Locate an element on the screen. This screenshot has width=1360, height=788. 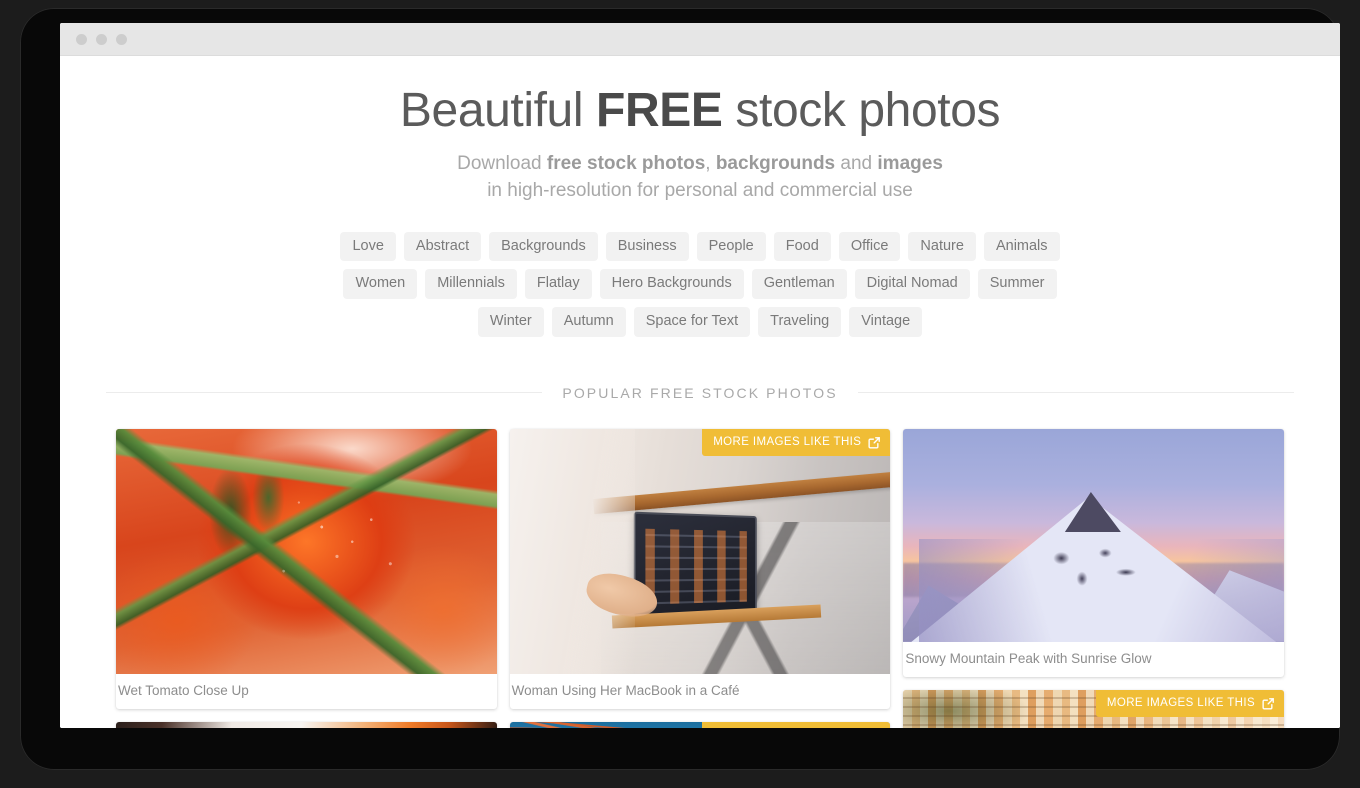
tag-pill: Autumn is located at coordinates (588, 321).